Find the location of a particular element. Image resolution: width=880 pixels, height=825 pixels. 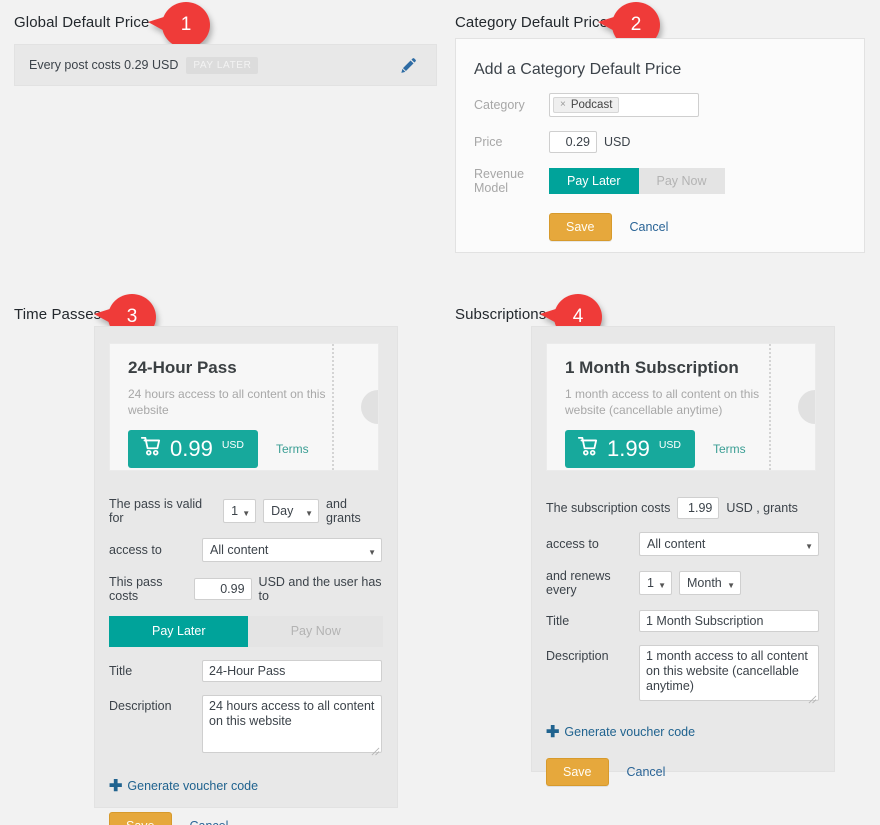

pay-now-toggle: Pay Now is located at coordinates (681, 181).